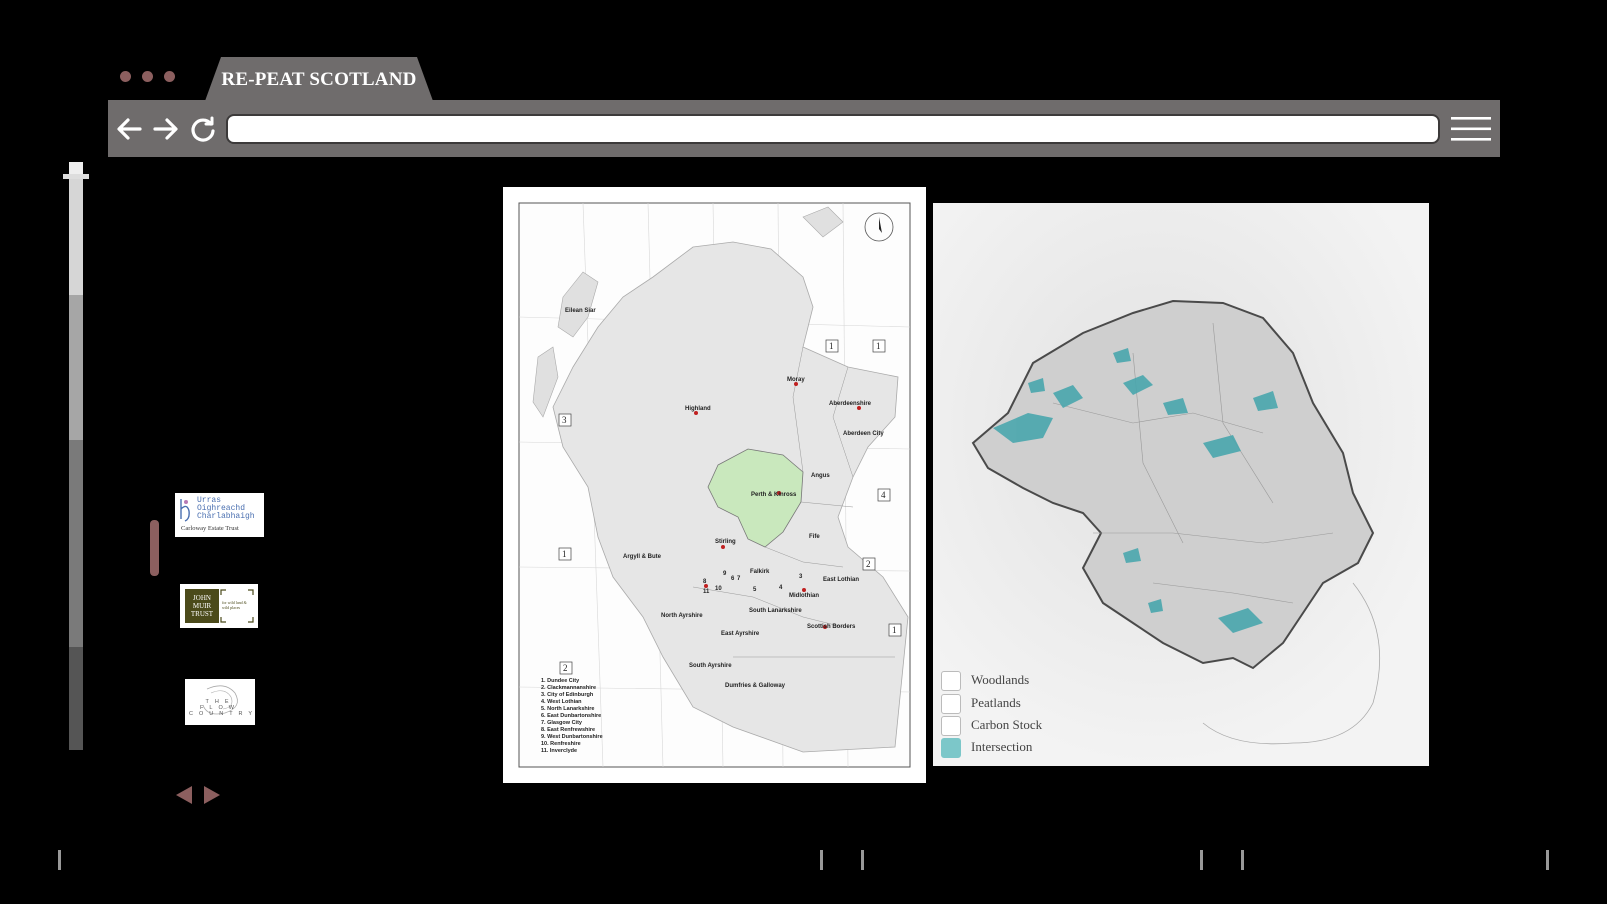 This screenshot has height=904, width=1607. I want to click on partner-subtitle: Carloway Estate Trust, so click(210, 528).